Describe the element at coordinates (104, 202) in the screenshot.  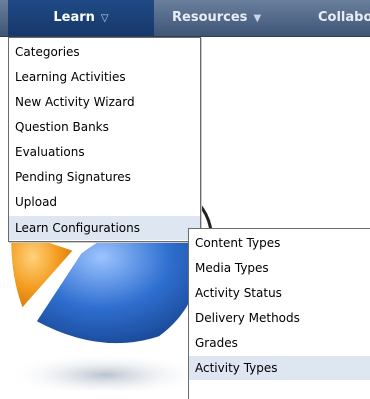
I see `menu-item-upload: Upload` at that location.